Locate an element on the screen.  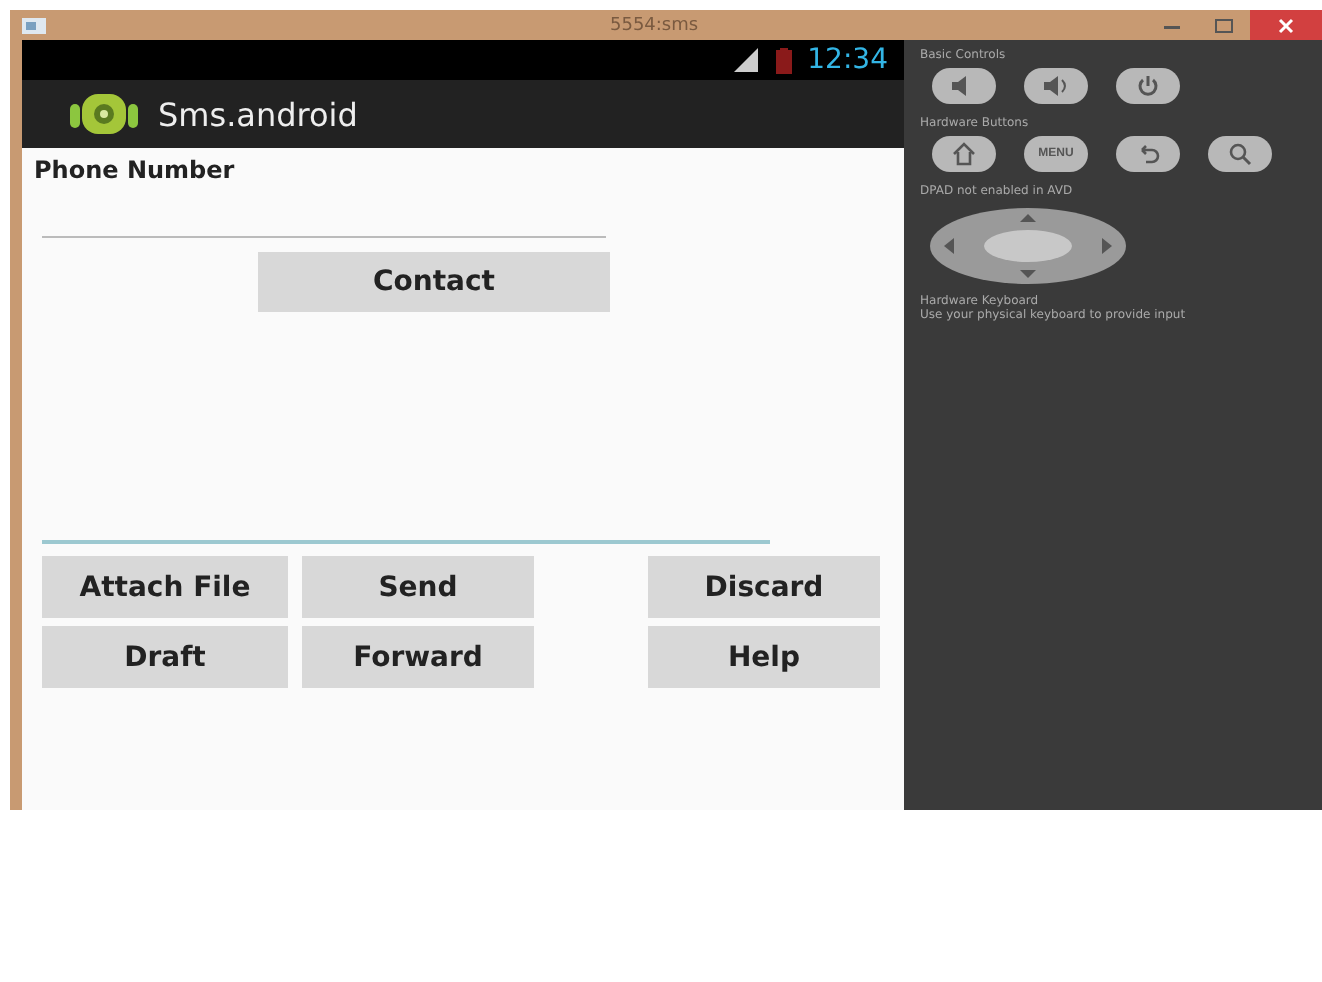
close-icon is located at coordinates (1286, 25).